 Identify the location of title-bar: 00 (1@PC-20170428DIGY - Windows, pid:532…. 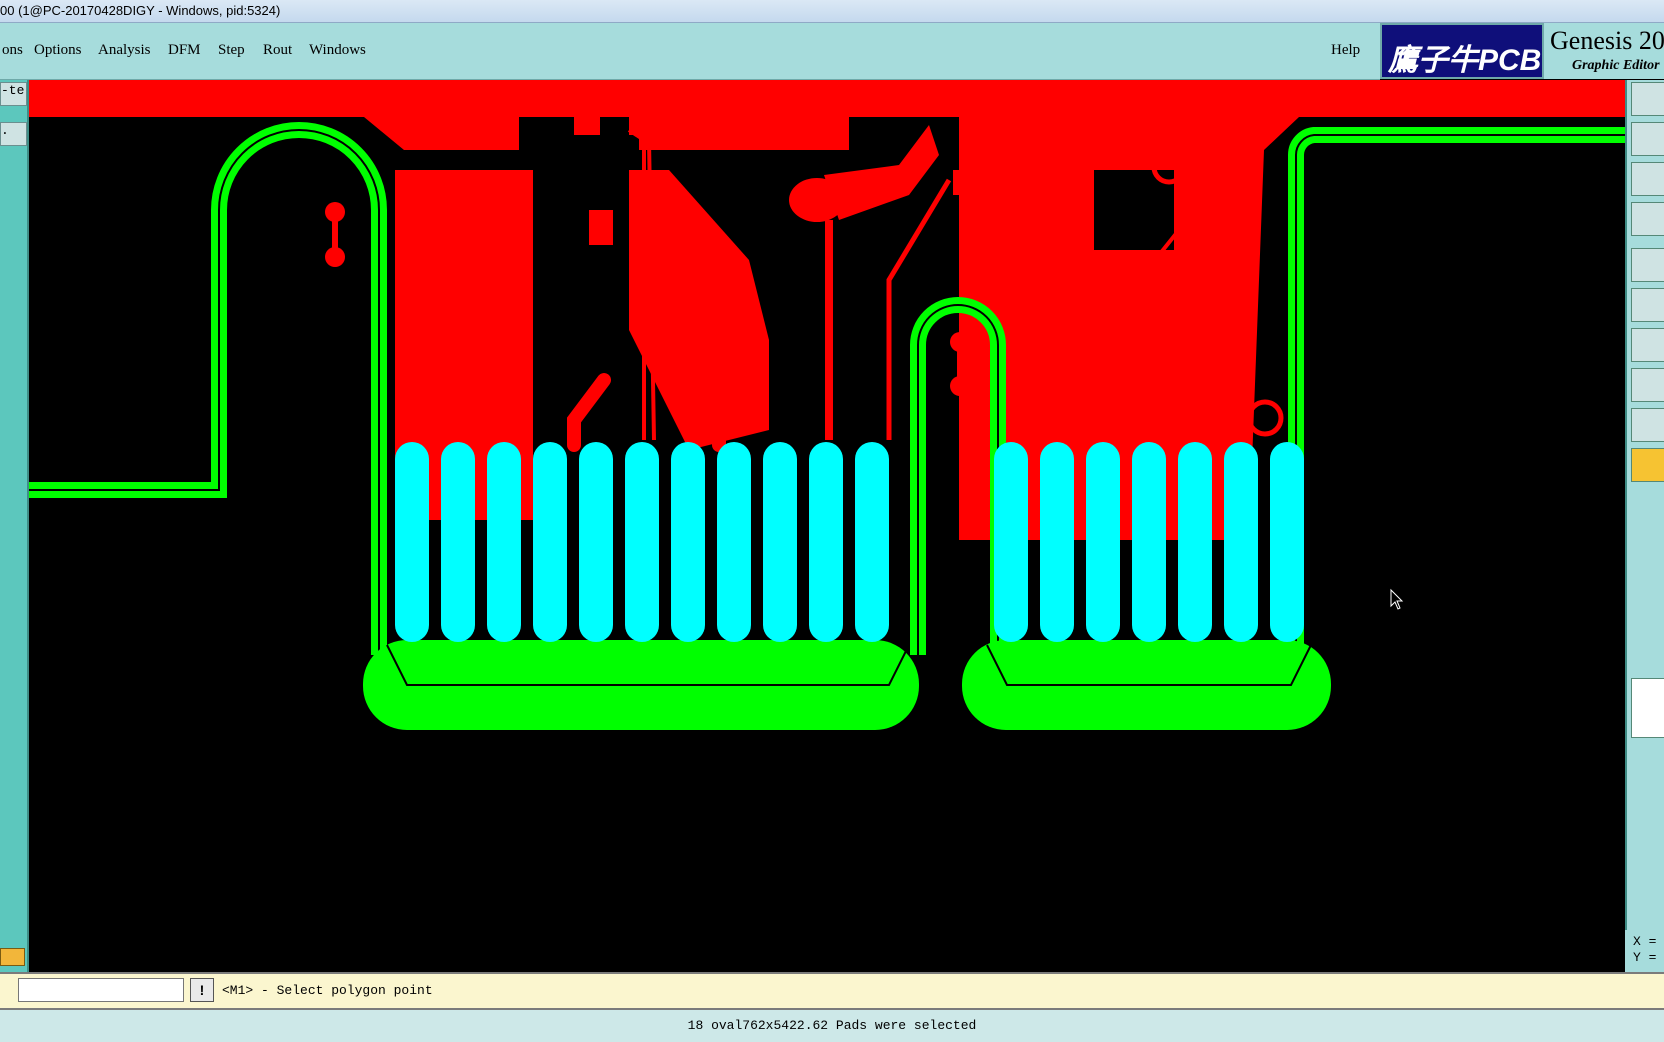
(832, 11).